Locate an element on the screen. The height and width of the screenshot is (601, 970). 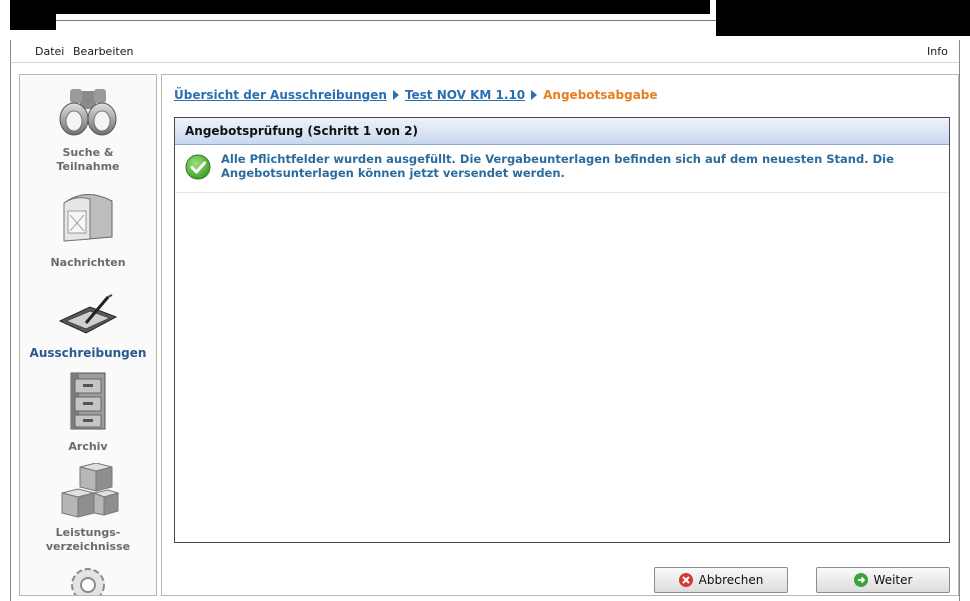
nav-item-nachrichten: Nachrichten is located at coordinates (88, 227).